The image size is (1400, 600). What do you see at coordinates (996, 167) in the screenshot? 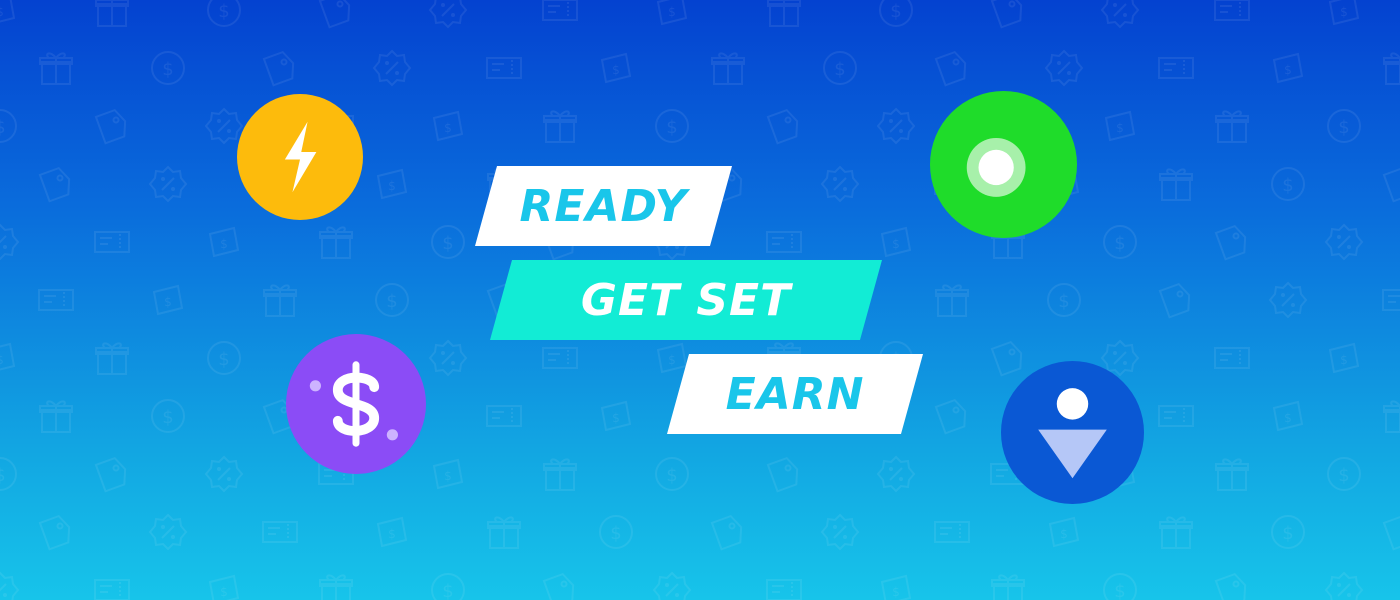
I see `record-icon` at bounding box center [996, 167].